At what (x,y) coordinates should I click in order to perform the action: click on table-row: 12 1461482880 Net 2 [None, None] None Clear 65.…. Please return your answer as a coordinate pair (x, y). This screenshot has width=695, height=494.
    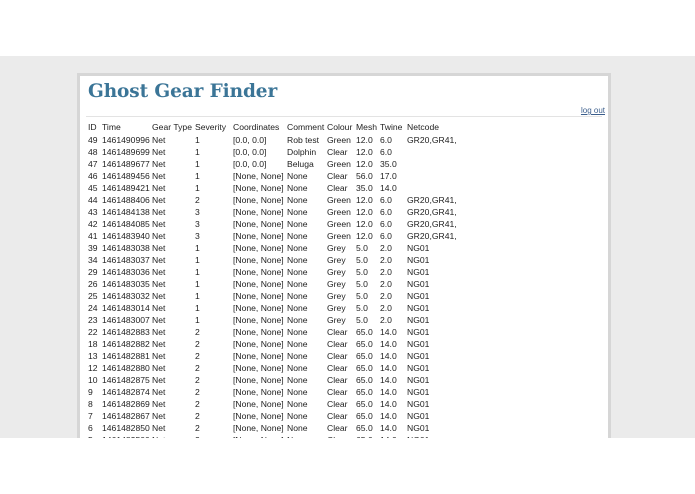
    Looking at the image, I should click on (278, 368).